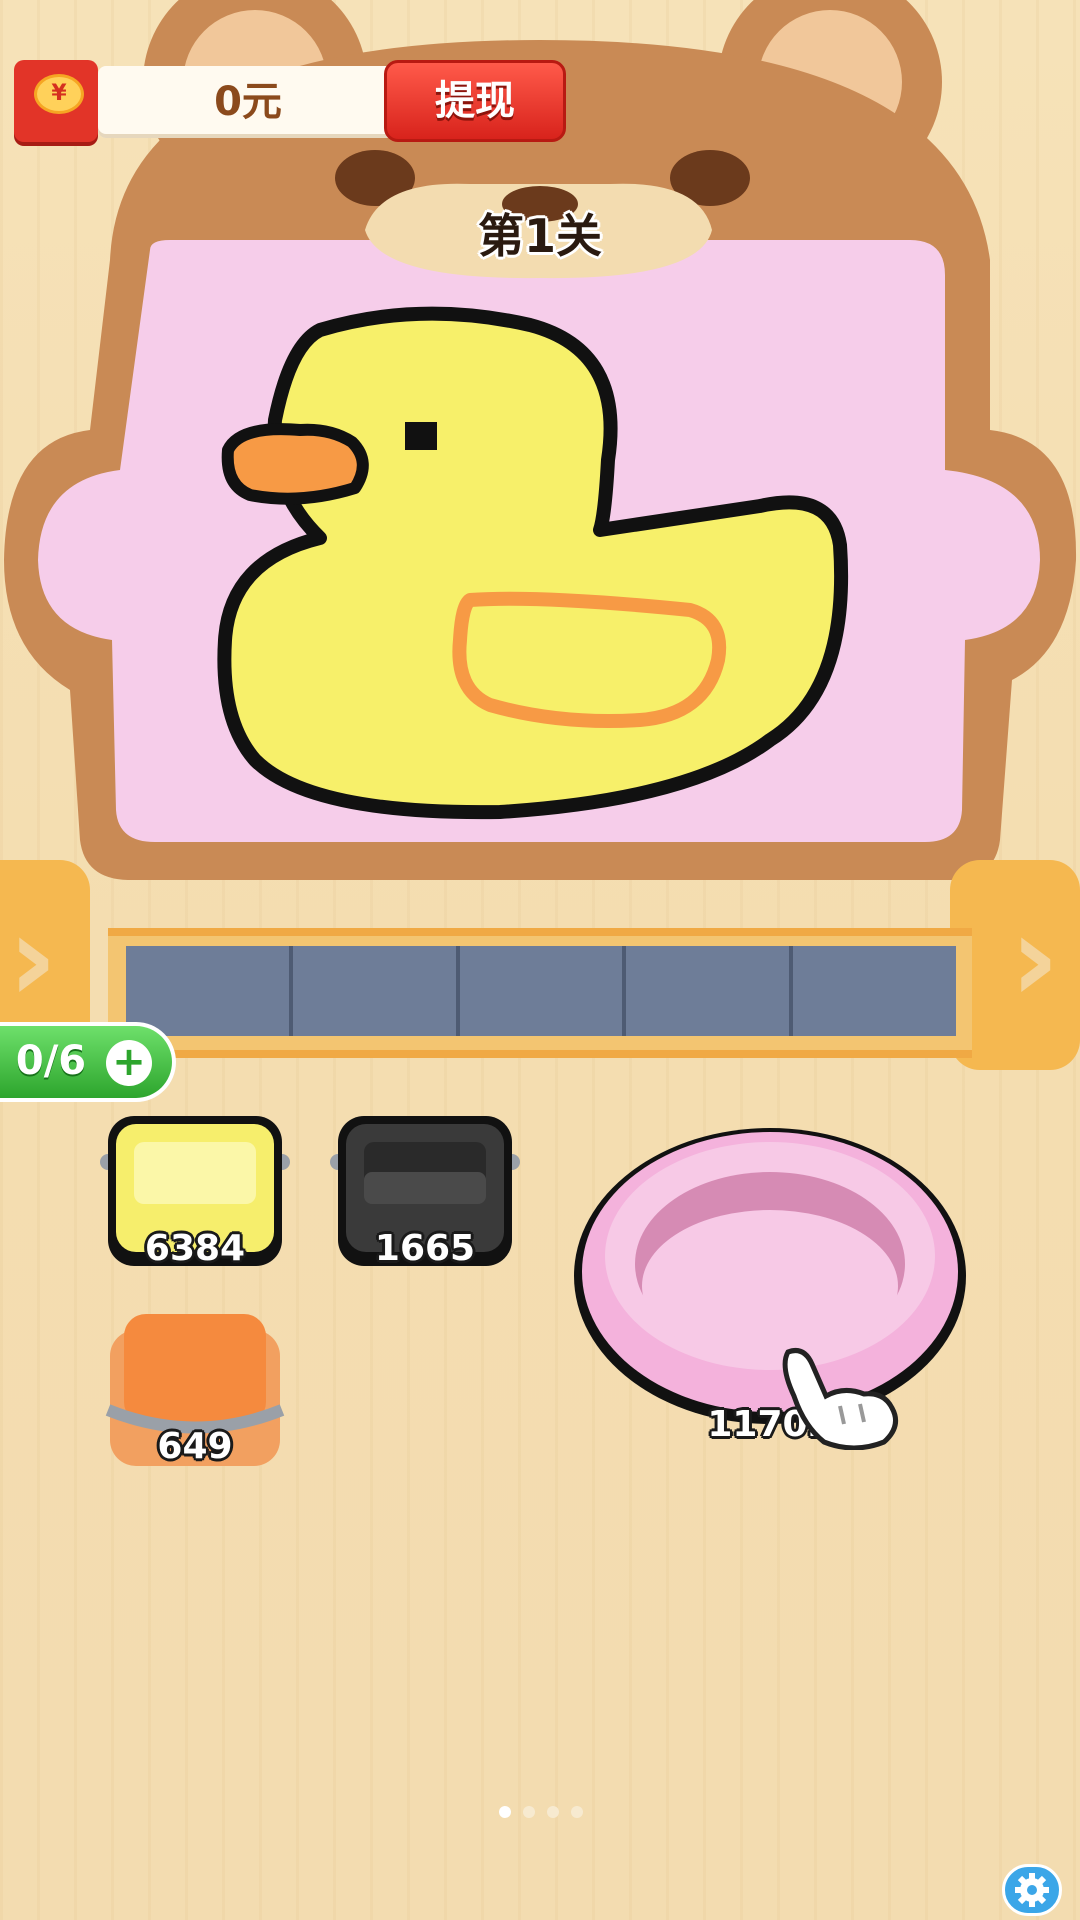 This screenshot has height=1920, width=1080. What do you see at coordinates (248, 102) in the screenshot?
I see `balance-amount: 0元` at bounding box center [248, 102].